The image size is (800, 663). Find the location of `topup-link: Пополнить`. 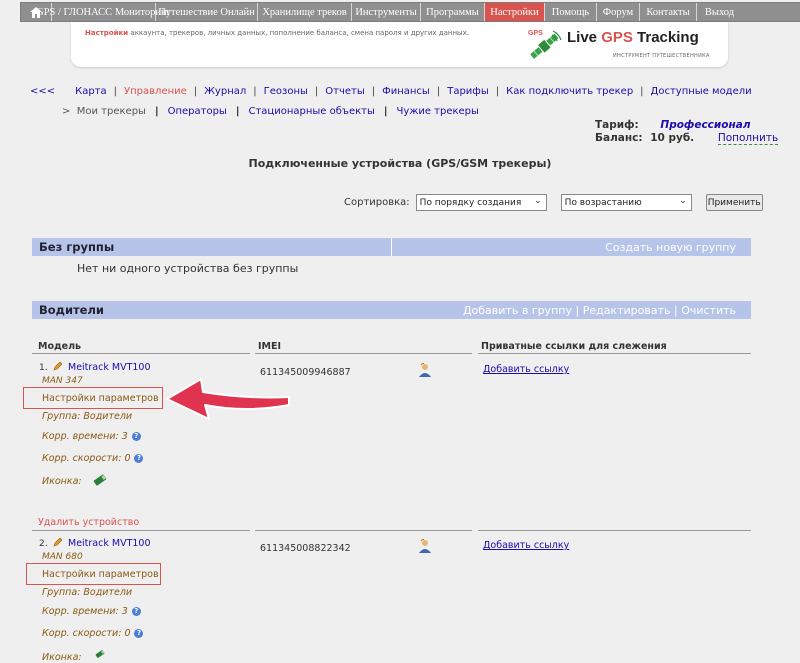

topup-link: Пополнить is located at coordinates (748, 138).